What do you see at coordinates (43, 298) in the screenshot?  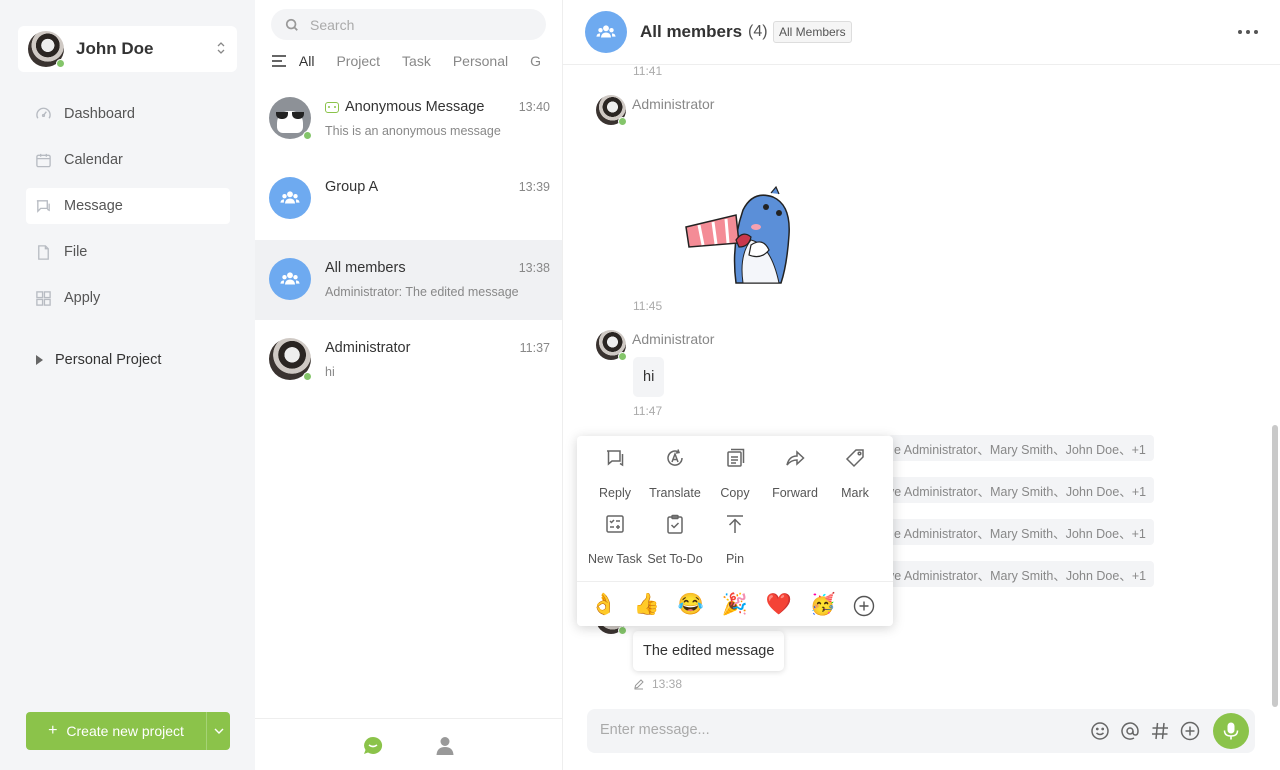 I see `apply-icon` at bounding box center [43, 298].